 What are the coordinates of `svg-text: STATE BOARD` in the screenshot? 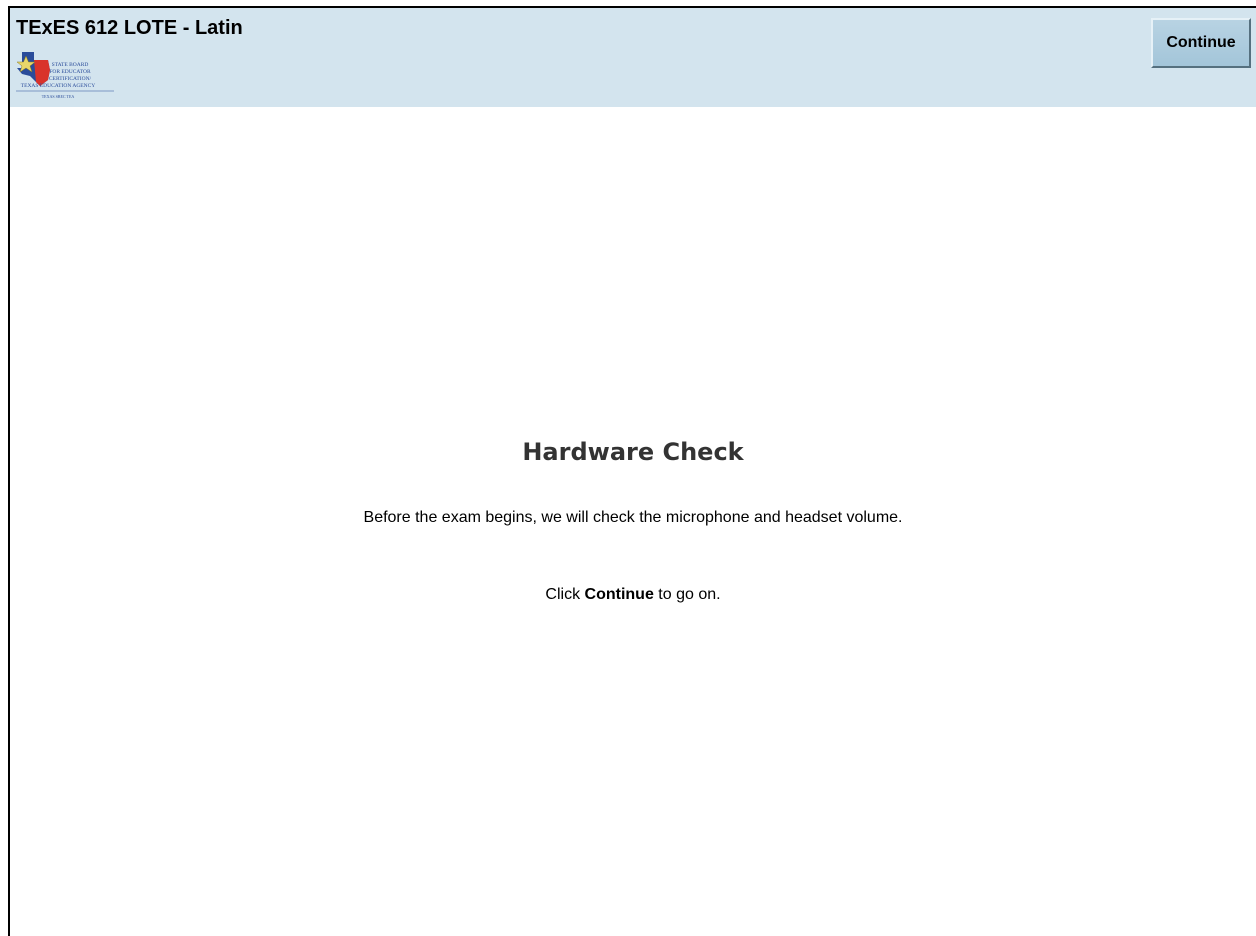 It's located at (70, 65).